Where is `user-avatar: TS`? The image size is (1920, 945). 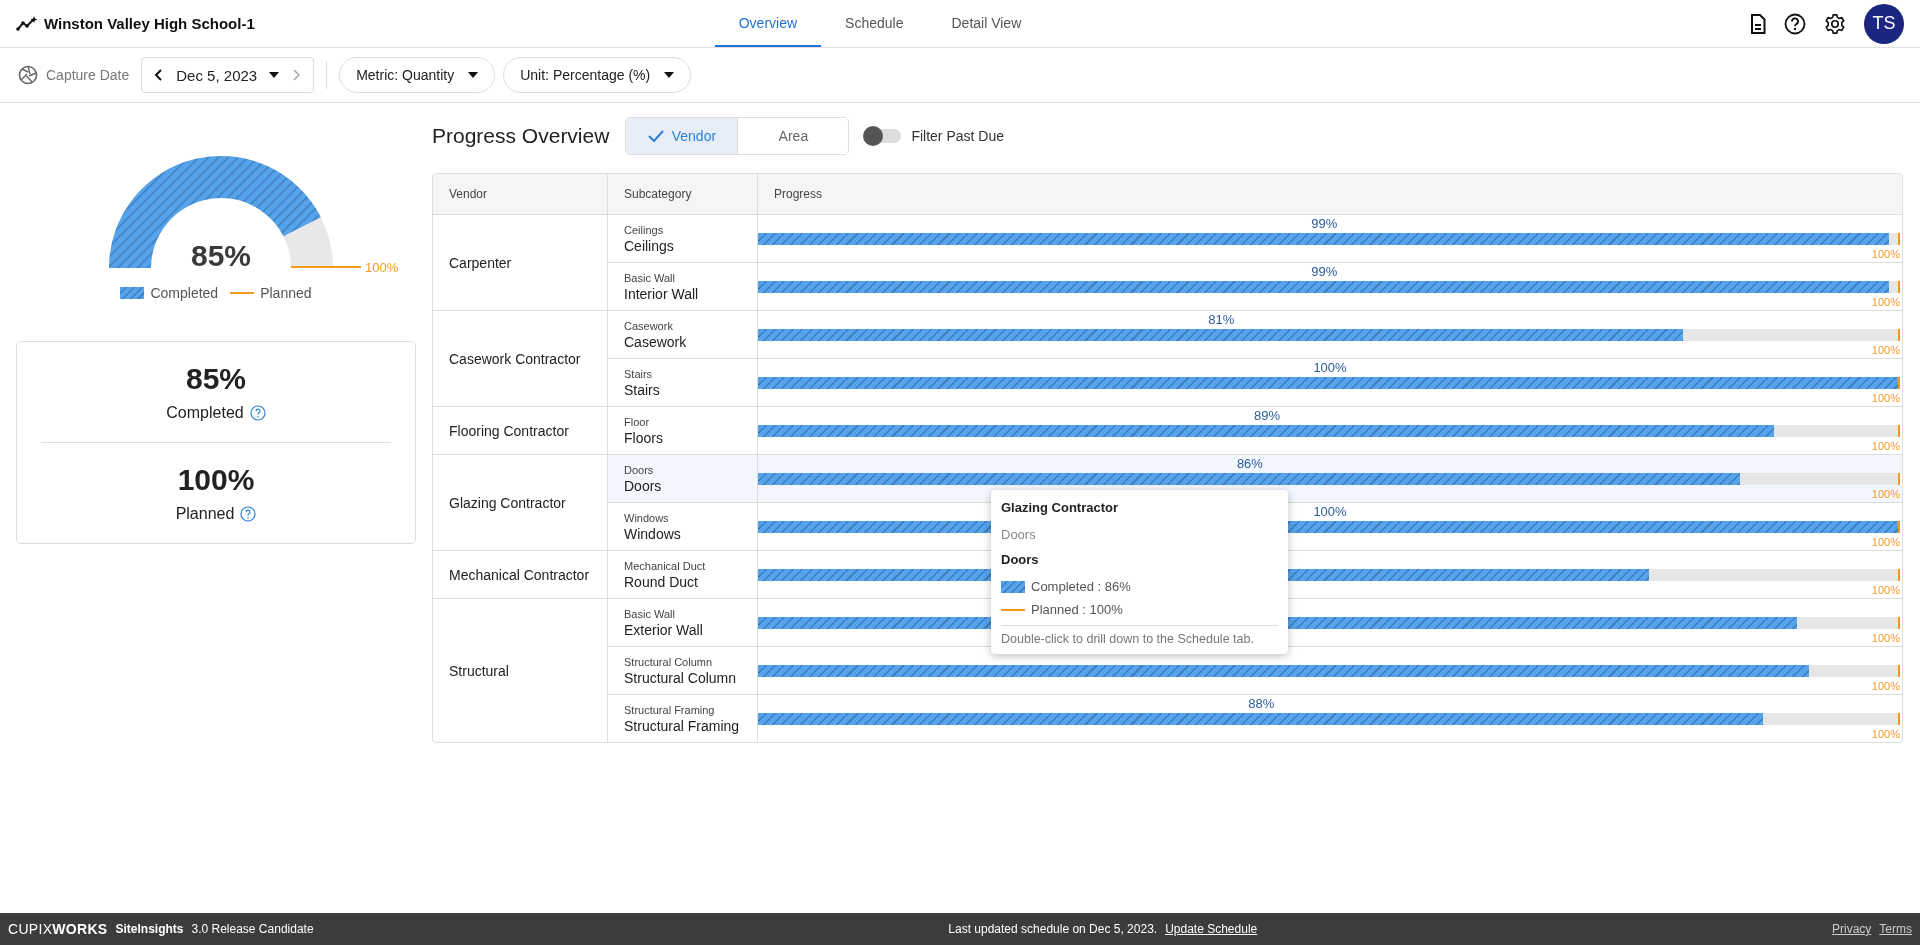
user-avatar: TS is located at coordinates (1884, 23).